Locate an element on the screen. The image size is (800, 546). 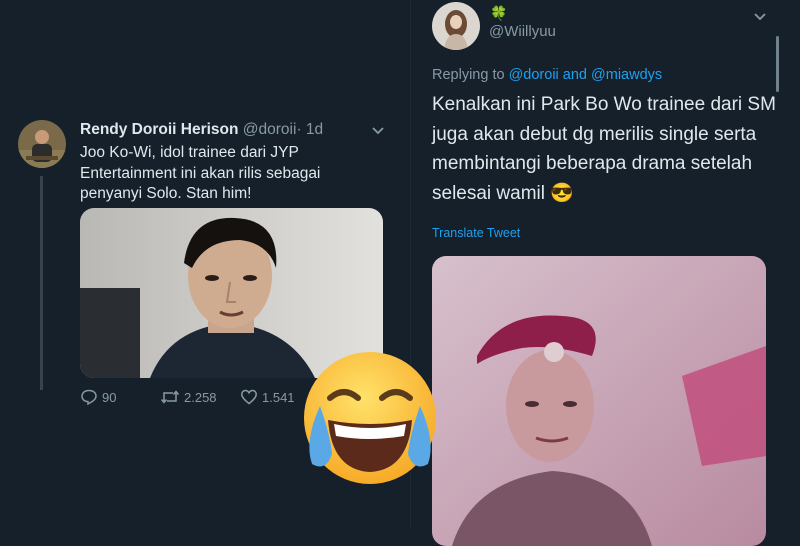
mention-link: @miawdys is located at coordinates (626, 75).